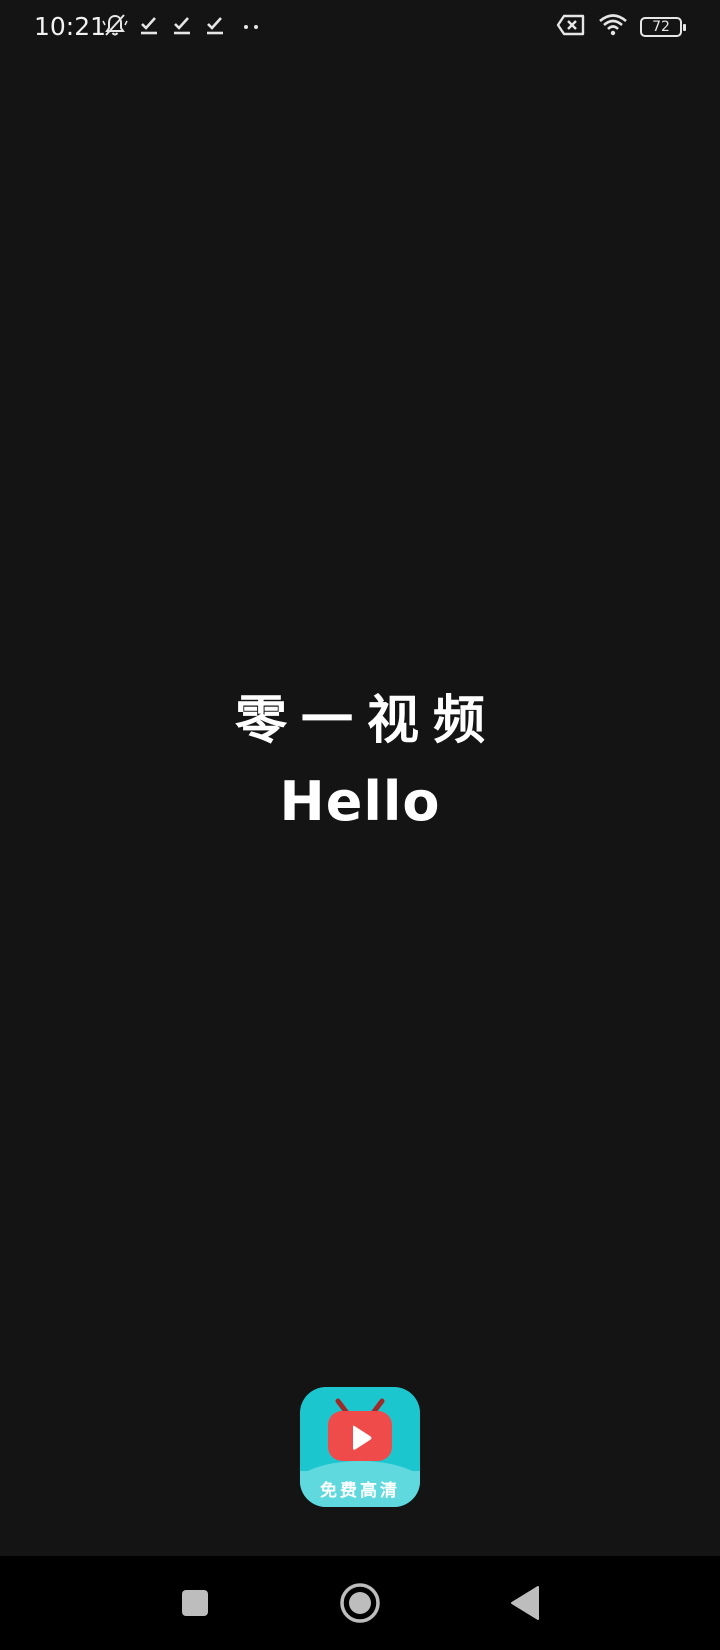  Describe the element at coordinates (360, 1429) in the screenshot. I see `tv-play-icon` at that location.